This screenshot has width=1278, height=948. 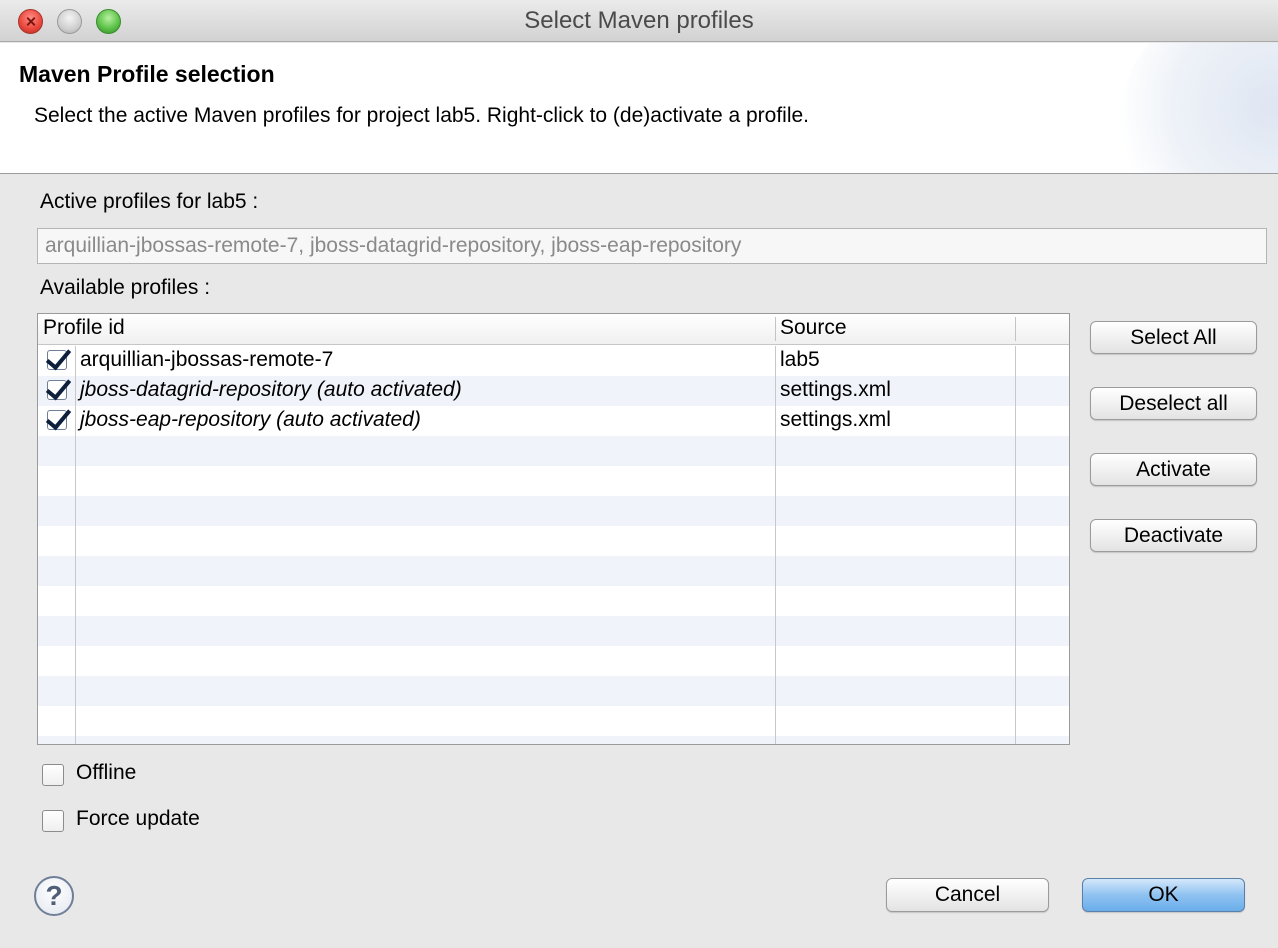 What do you see at coordinates (1198, 108) in the screenshot?
I see `header-decoration` at bounding box center [1198, 108].